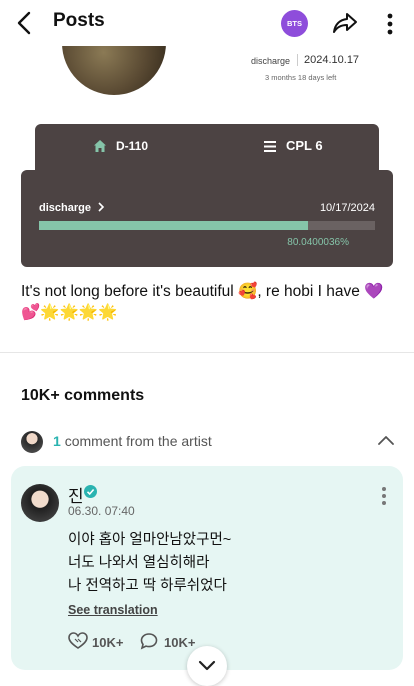  Describe the element at coordinates (147, 586) in the screenshot. I see `comment-line-3: 나 전역하고 딱 하루쉬었다` at that location.